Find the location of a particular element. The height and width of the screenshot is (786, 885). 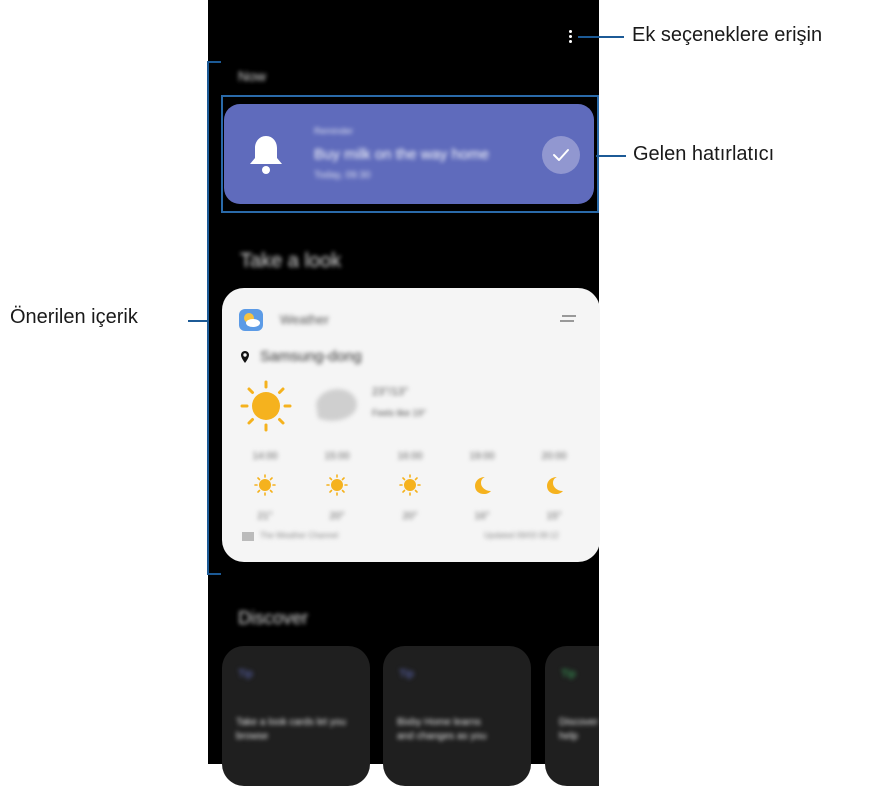

section-title-take-a-look: Take a look is located at coordinates (291, 261).